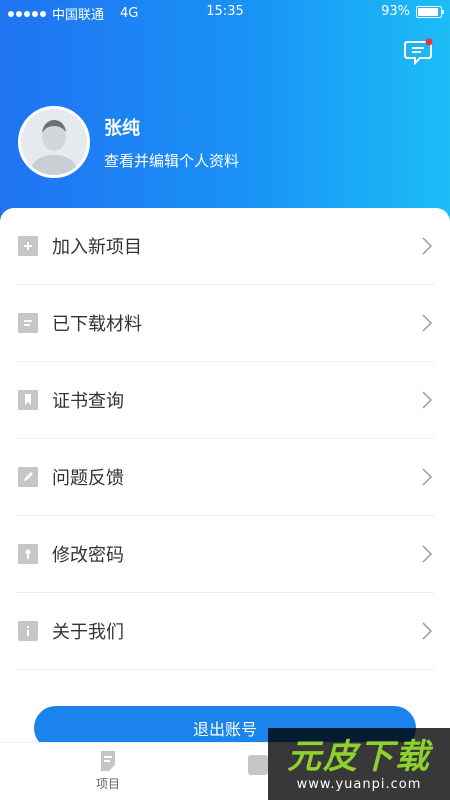  Describe the element at coordinates (88, 478) in the screenshot. I see `menu-item-label: 问题反馈` at that location.